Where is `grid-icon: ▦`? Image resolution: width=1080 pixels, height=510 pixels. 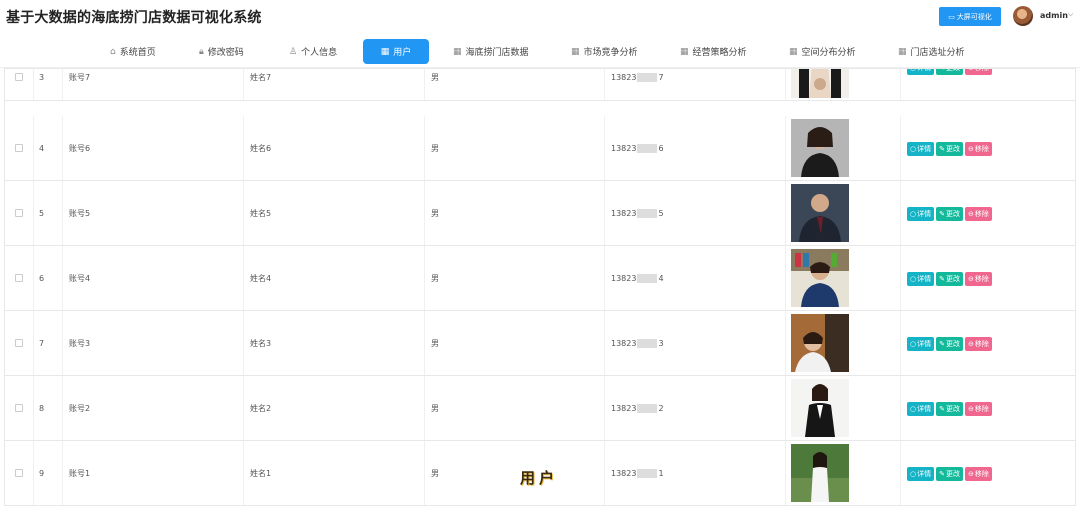
grid-icon: ▦ is located at coordinates (793, 51).